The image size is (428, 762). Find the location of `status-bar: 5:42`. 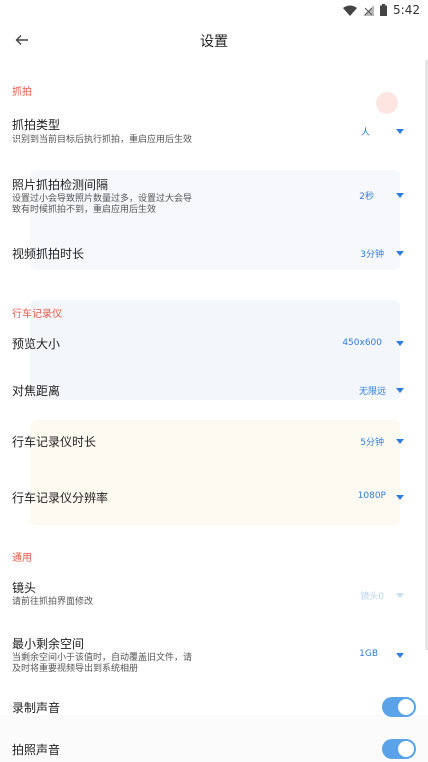

status-bar: 5:42 is located at coordinates (214, 11).